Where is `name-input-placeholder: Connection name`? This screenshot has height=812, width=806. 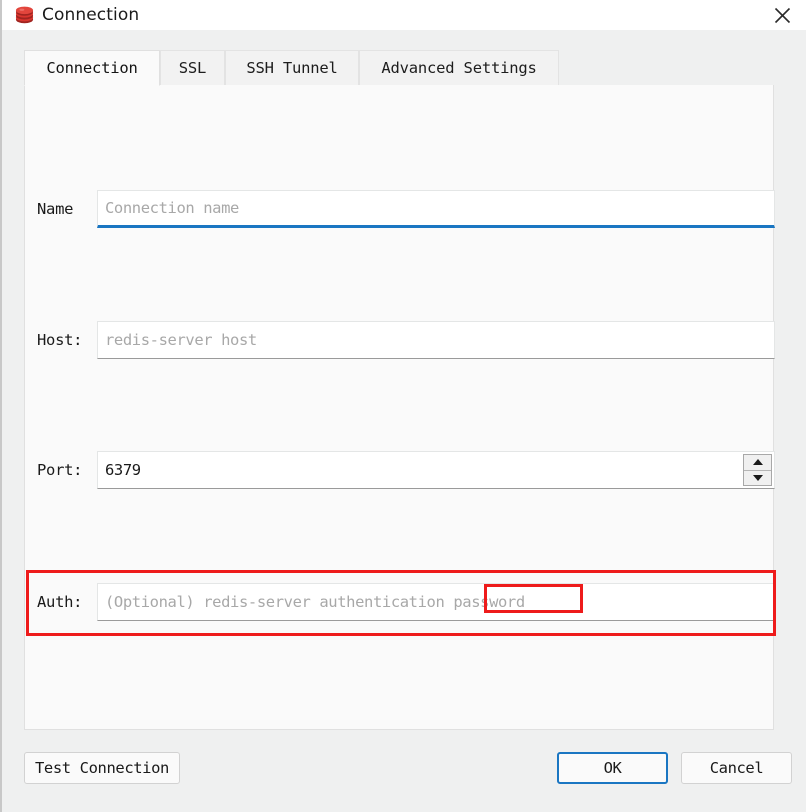
name-input-placeholder: Connection name is located at coordinates (172, 208).